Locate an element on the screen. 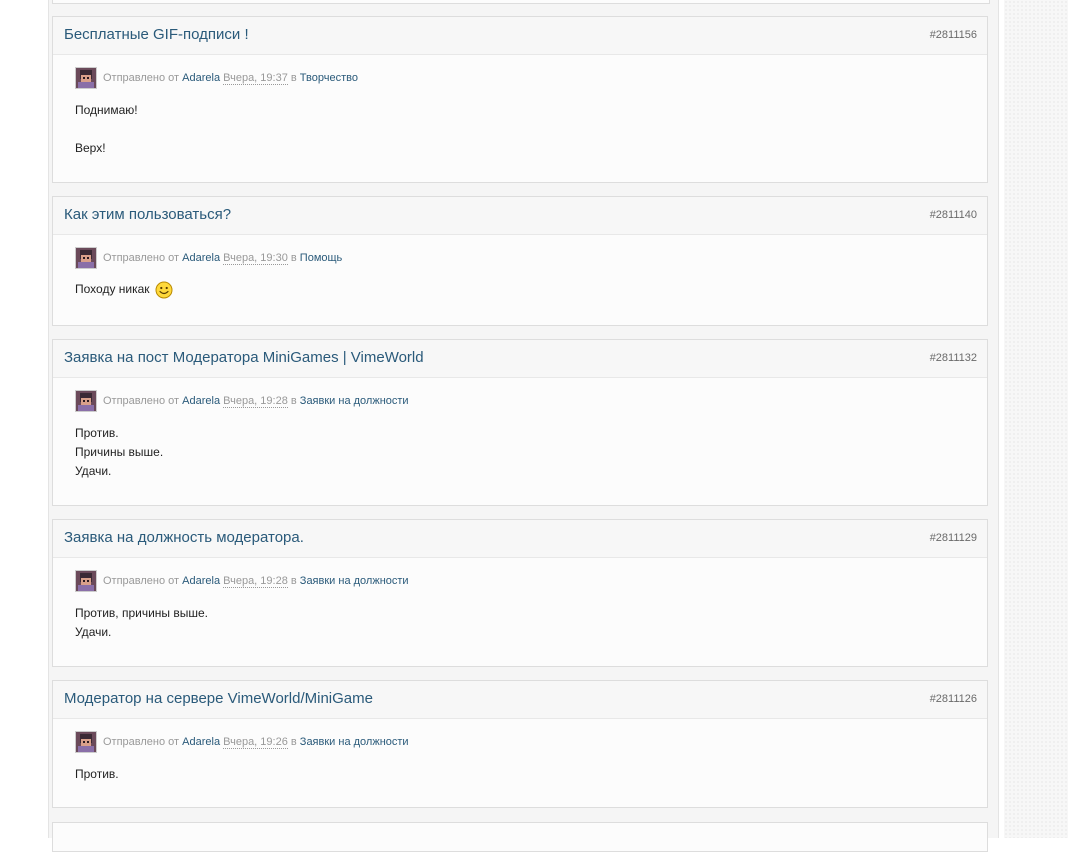  post-body: Против. Причины выше. Удачи. is located at coordinates (119, 452).